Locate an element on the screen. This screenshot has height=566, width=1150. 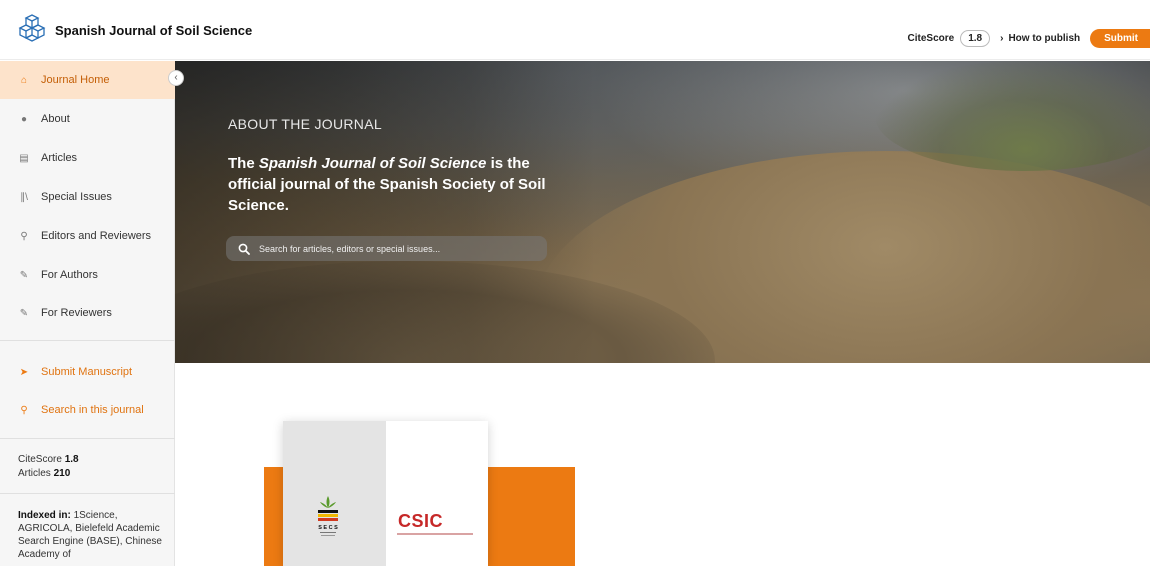
sidebar-item-special-issues: ∥\ Special Issues is located at coordinates (87, 197).